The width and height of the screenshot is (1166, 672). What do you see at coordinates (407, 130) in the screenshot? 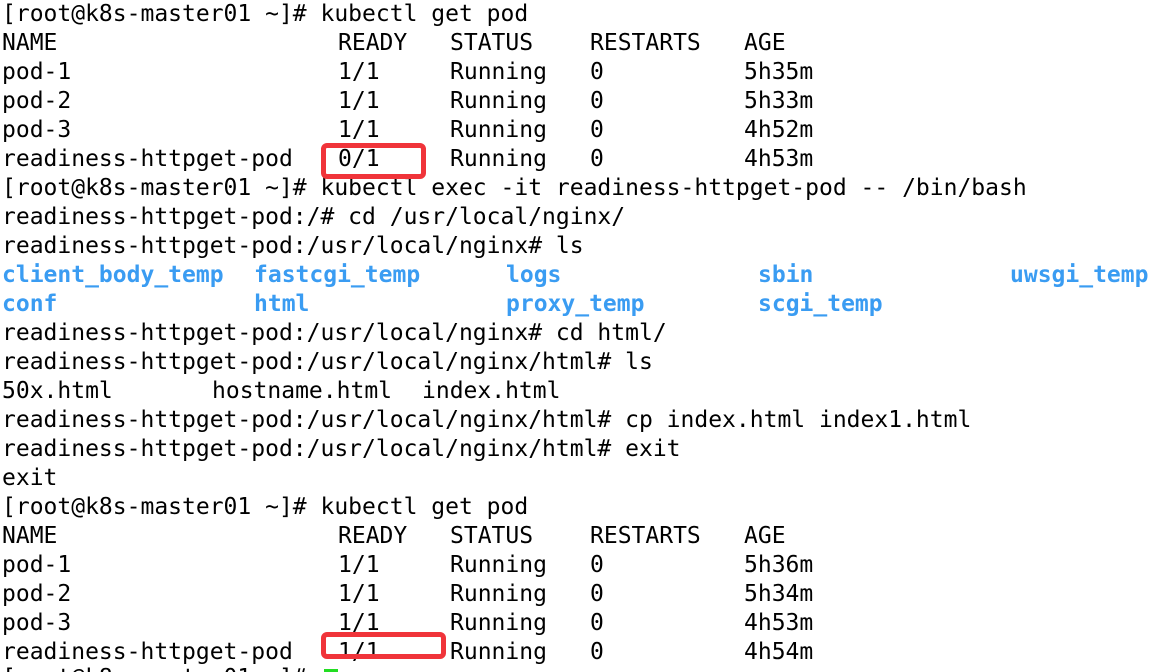
I see `table-row: pod-3 1/1 Running 0 4h52m` at bounding box center [407, 130].